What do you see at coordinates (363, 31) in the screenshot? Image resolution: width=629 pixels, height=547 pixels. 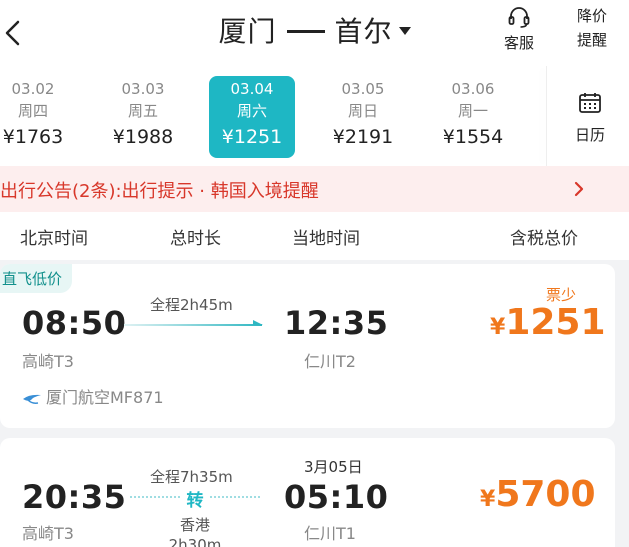 I see `destination-city: 首尔` at bounding box center [363, 31].